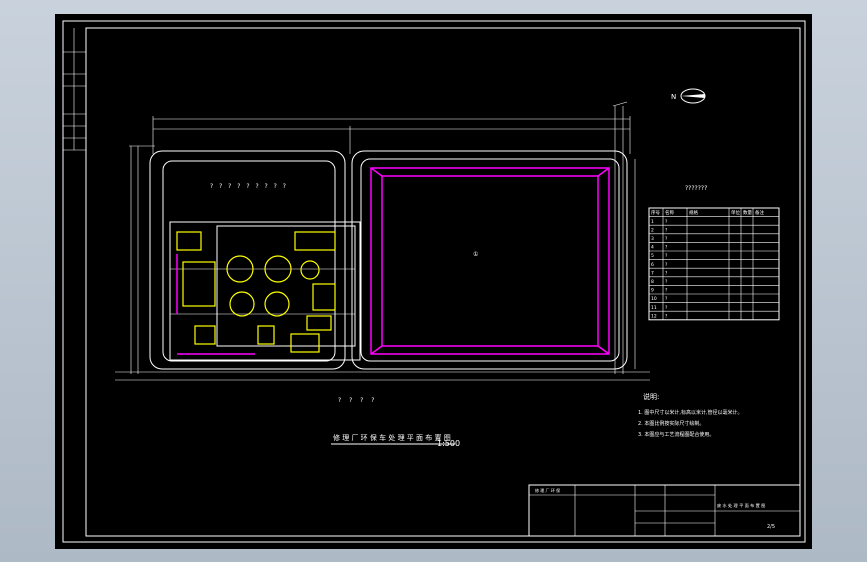 The width and height of the screenshot is (867, 562). I want to click on table-header-cell: 名称, so click(669, 212).